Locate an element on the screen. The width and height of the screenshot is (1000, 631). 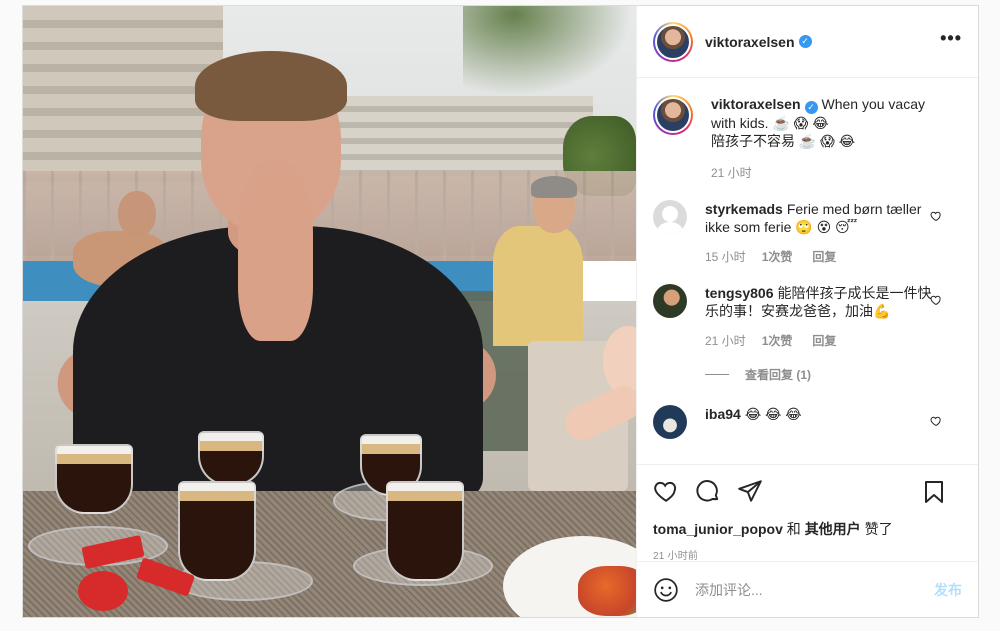
add-comment-bar: 发布 is located at coordinates (807, 589).